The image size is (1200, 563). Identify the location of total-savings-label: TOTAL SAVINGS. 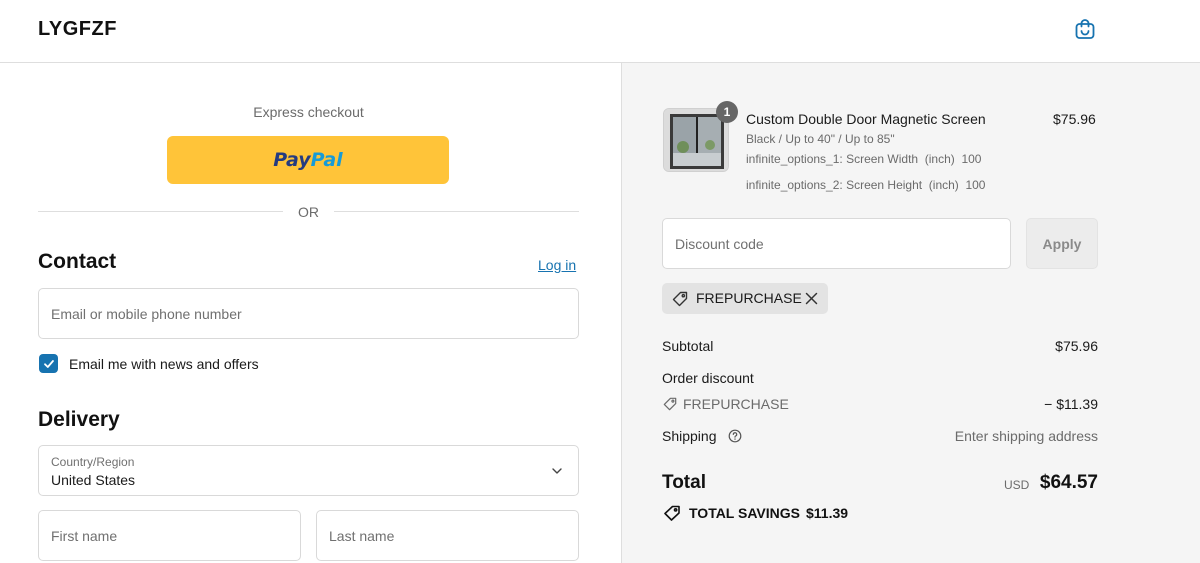
(744, 513).